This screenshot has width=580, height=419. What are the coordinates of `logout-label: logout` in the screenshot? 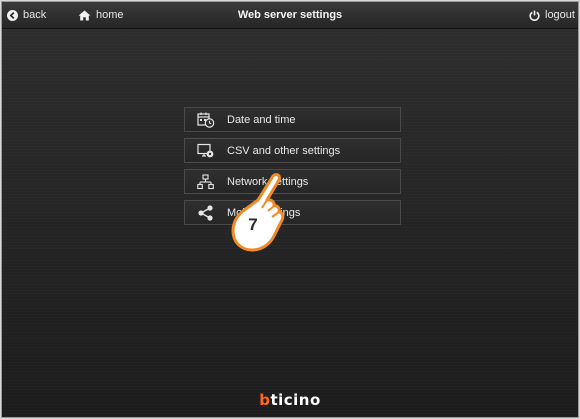 It's located at (560, 15).